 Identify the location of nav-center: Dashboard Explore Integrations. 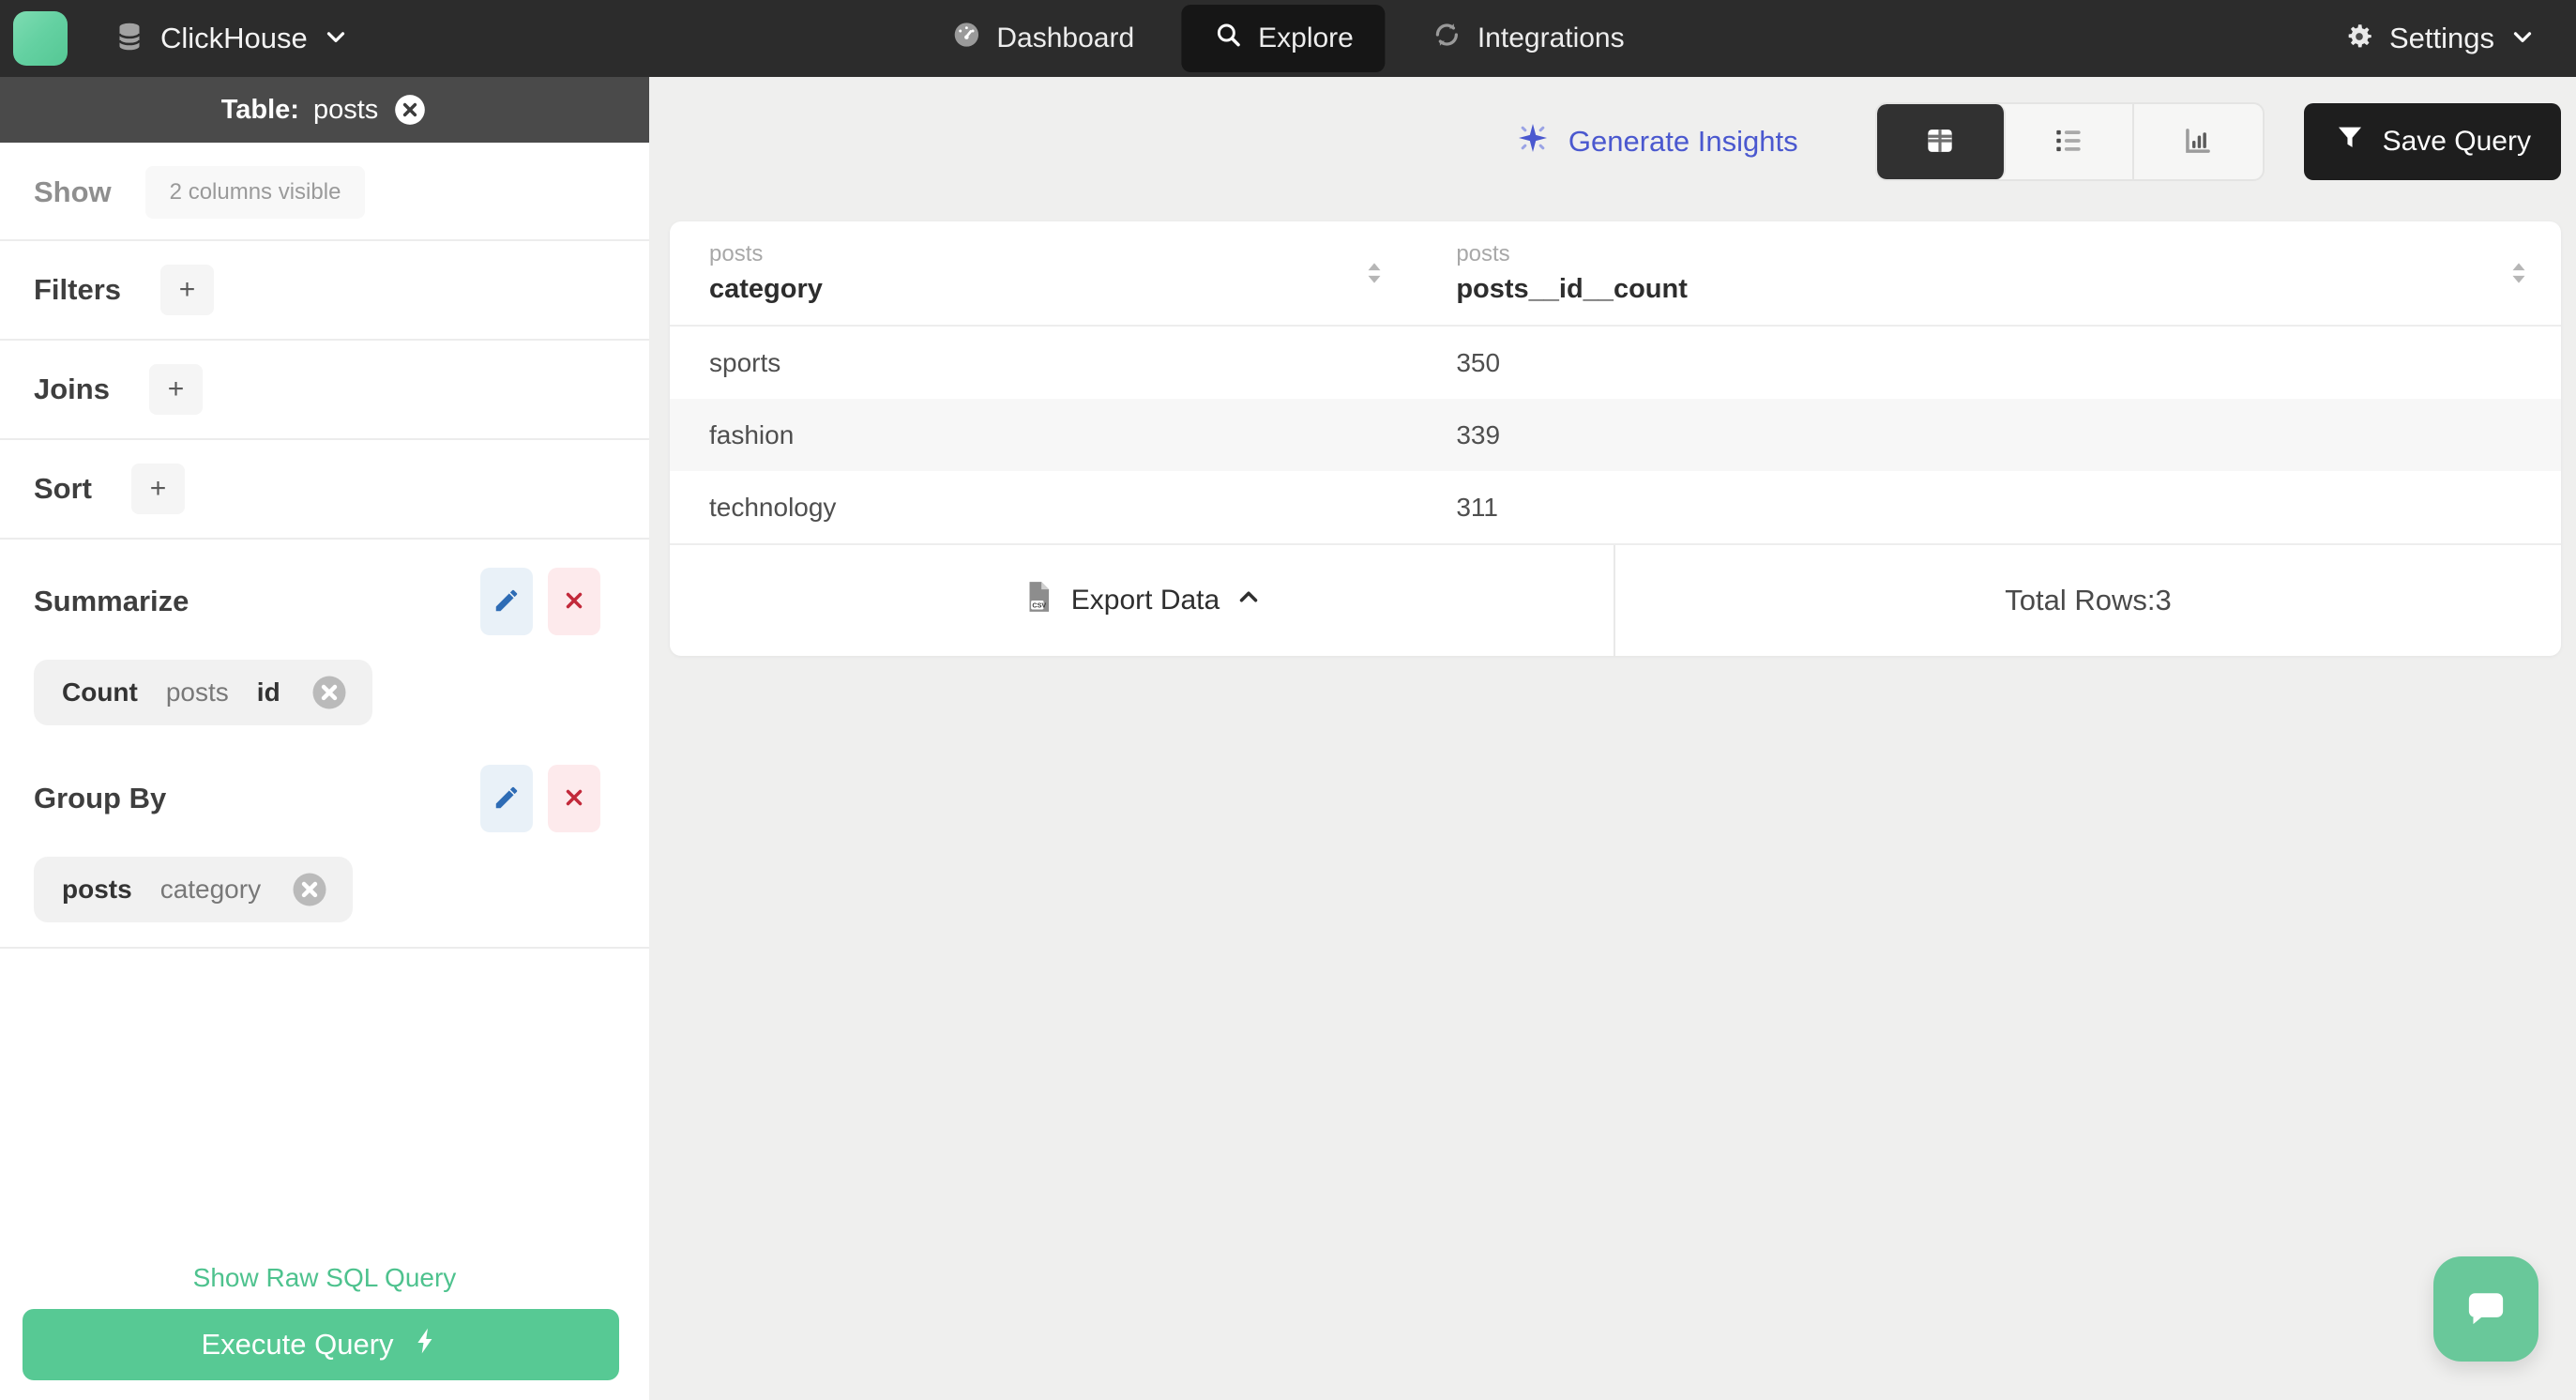
(1287, 38).